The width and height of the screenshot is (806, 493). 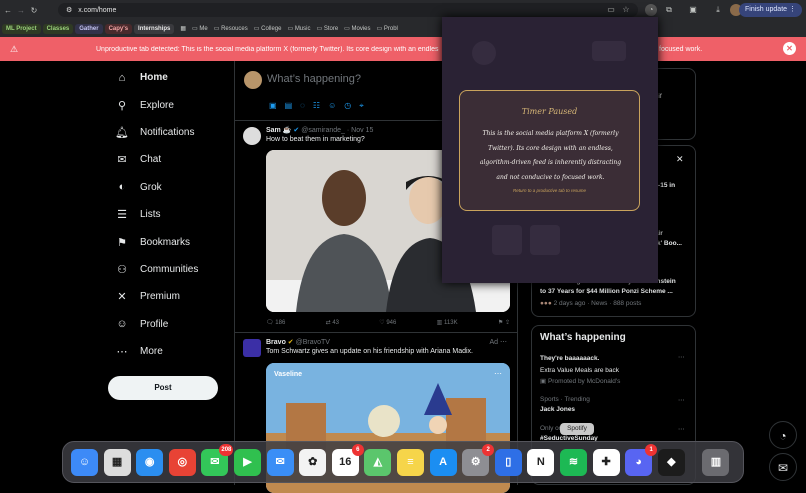 I want to click on trend-more-icon-3: ⋯, so click(x=681, y=429).